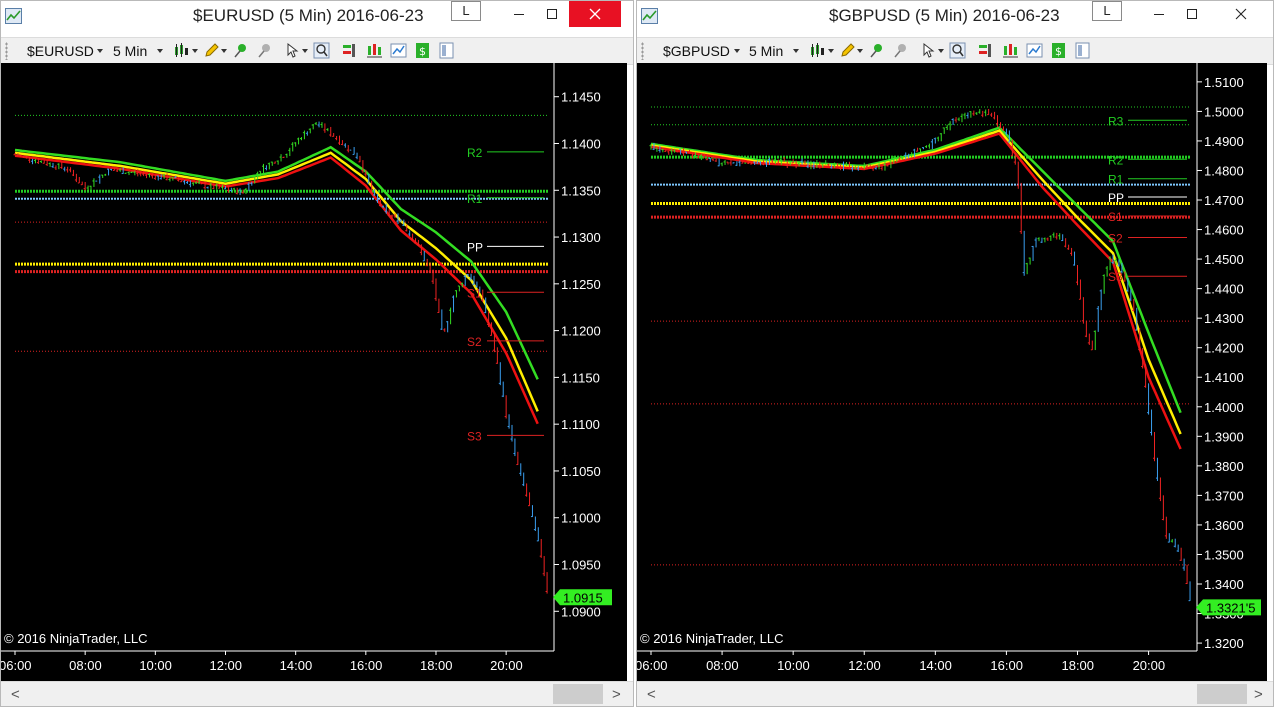 This screenshot has height=707, width=1274. What do you see at coordinates (581, 518) in the screenshot?
I see `price-axis-label: 1.1000` at bounding box center [581, 518].